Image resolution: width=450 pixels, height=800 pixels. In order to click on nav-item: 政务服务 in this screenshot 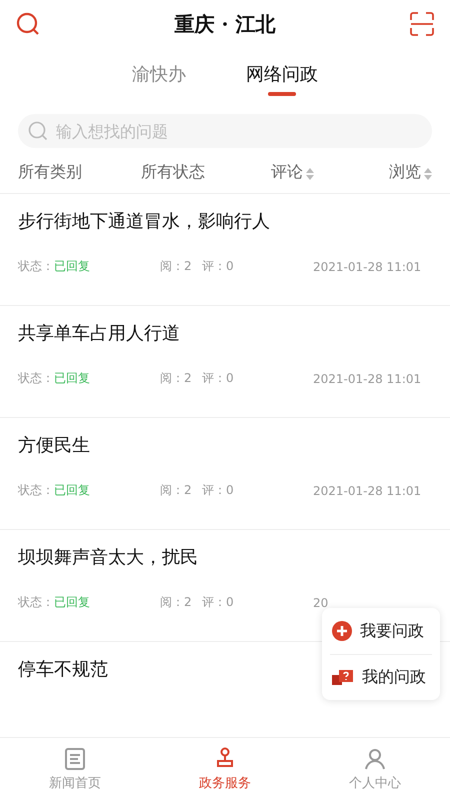, I will do `click(225, 769)`.